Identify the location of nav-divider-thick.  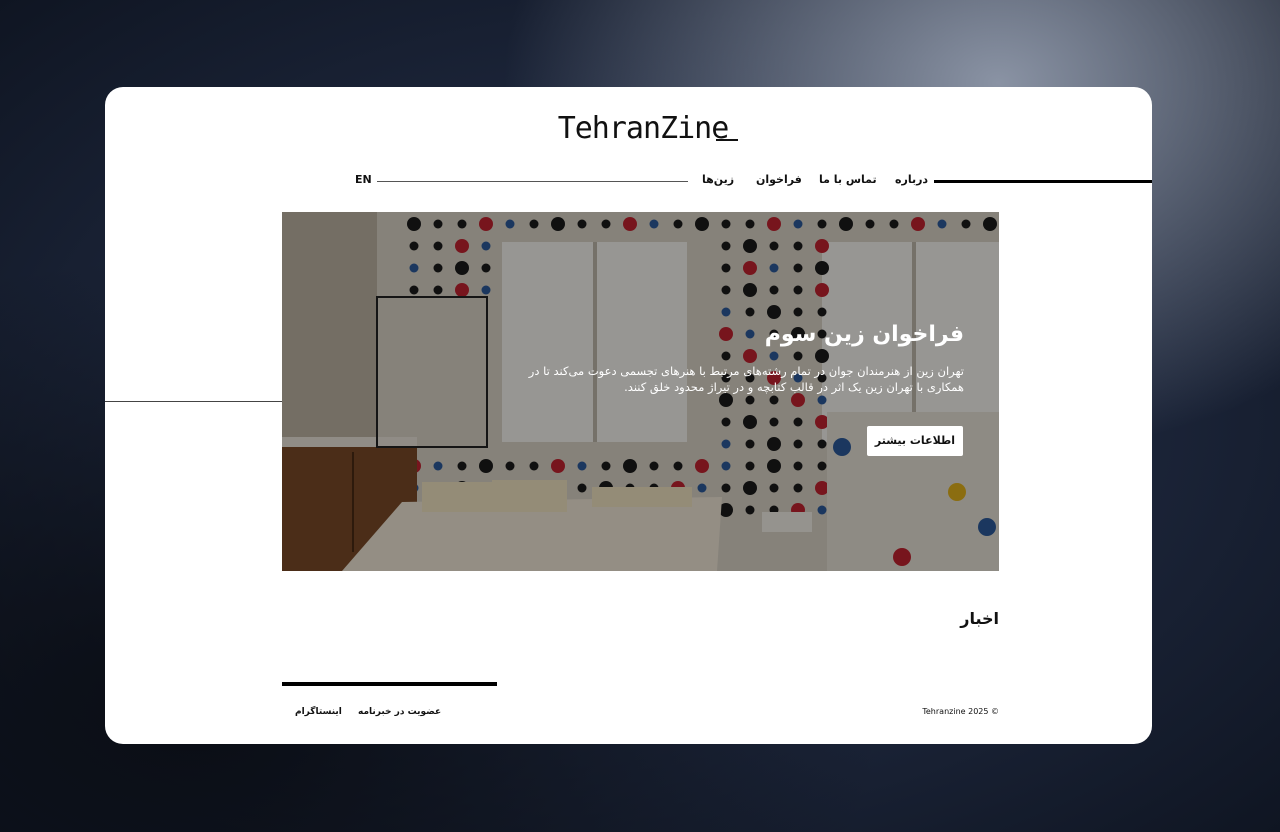
(1043, 181).